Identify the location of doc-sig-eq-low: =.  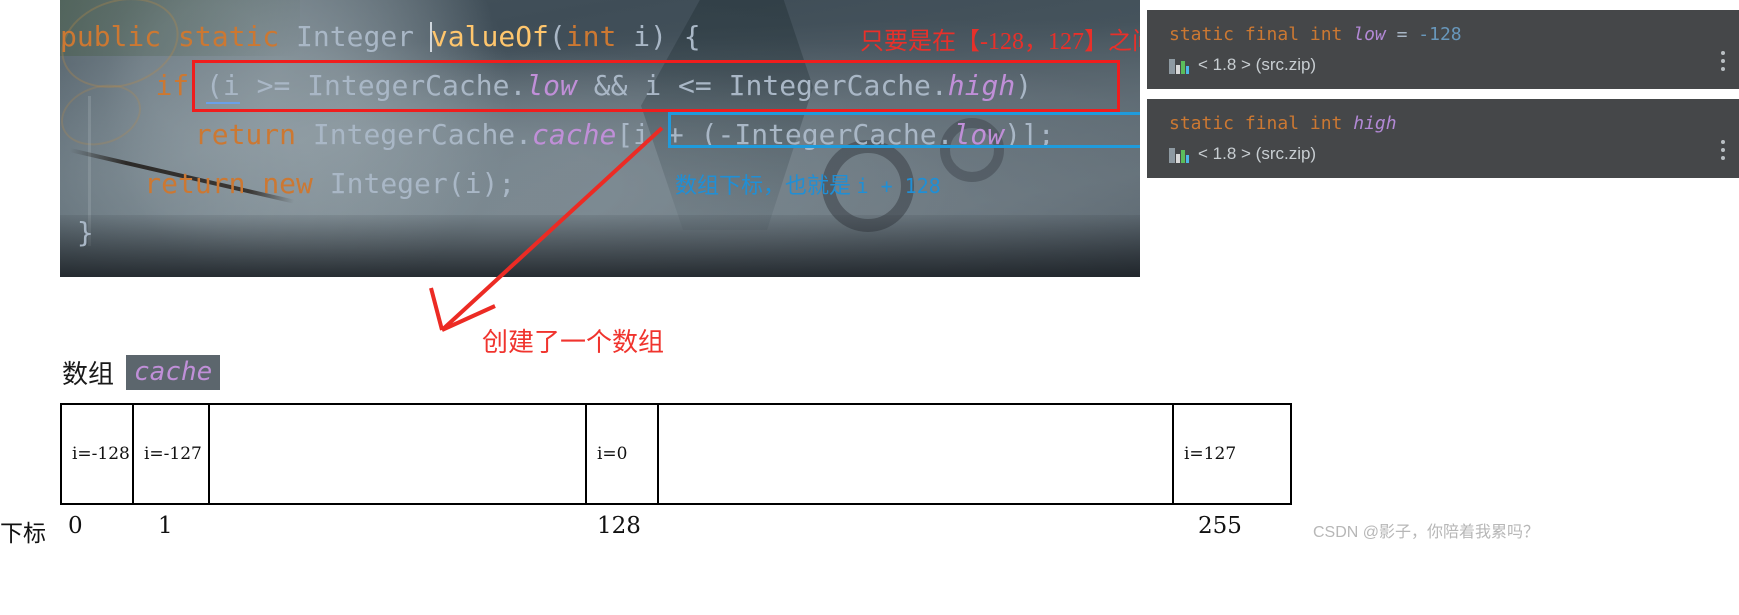
(1402, 34).